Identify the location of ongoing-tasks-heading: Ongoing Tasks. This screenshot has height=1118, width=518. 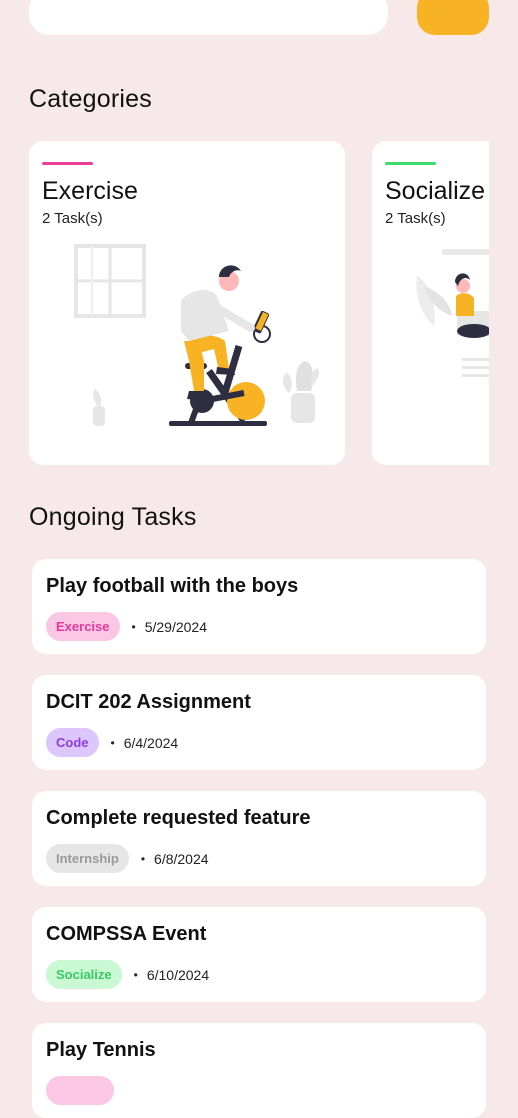
(113, 517).